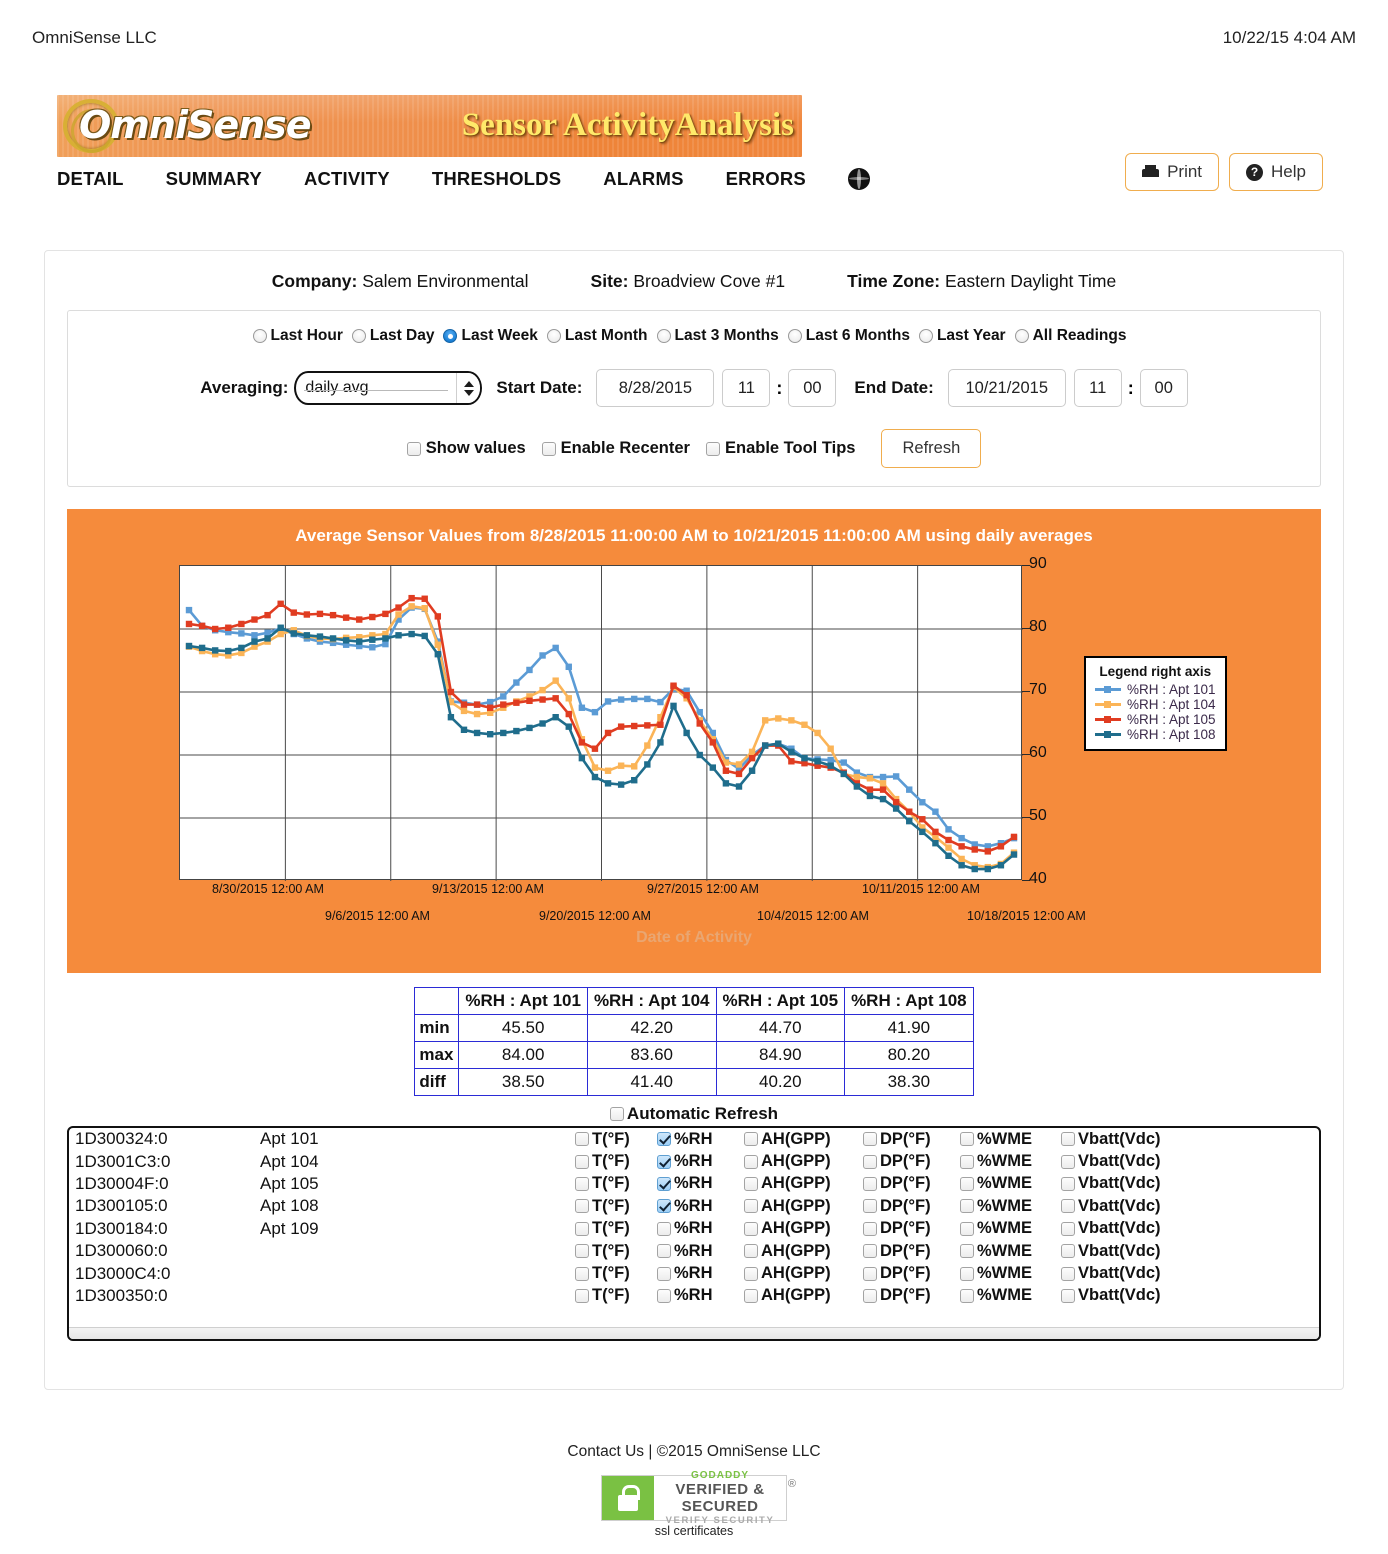 This screenshot has width=1388, height=1554. What do you see at coordinates (597, 336) in the screenshot?
I see `radio-last-month: Last Month` at bounding box center [597, 336].